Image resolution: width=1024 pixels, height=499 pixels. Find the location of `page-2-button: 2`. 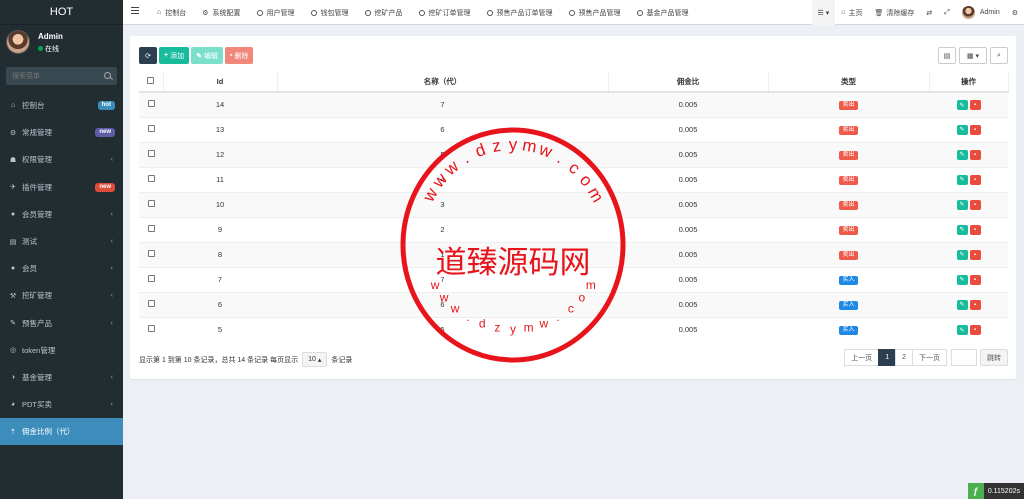

page-2-button: 2 is located at coordinates (904, 357).